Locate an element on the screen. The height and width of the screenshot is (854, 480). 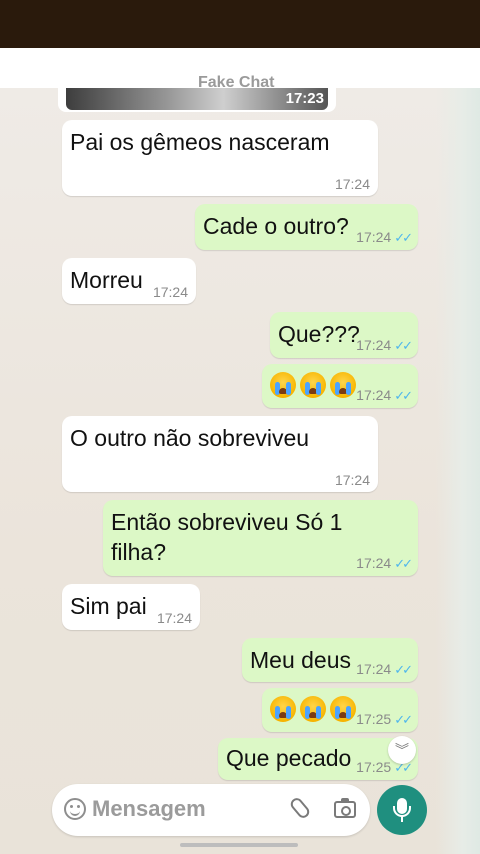
message-text: Que pecado is located at coordinates (289, 758).